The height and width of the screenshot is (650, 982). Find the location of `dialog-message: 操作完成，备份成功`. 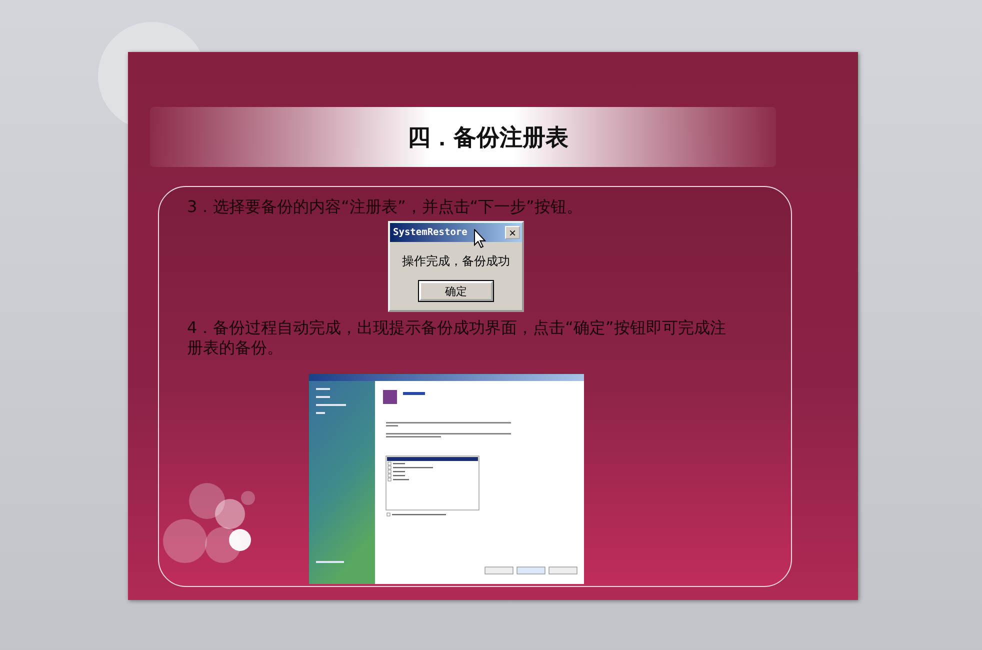

dialog-message: 操作完成，备份成功 is located at coordinates (456, 261).